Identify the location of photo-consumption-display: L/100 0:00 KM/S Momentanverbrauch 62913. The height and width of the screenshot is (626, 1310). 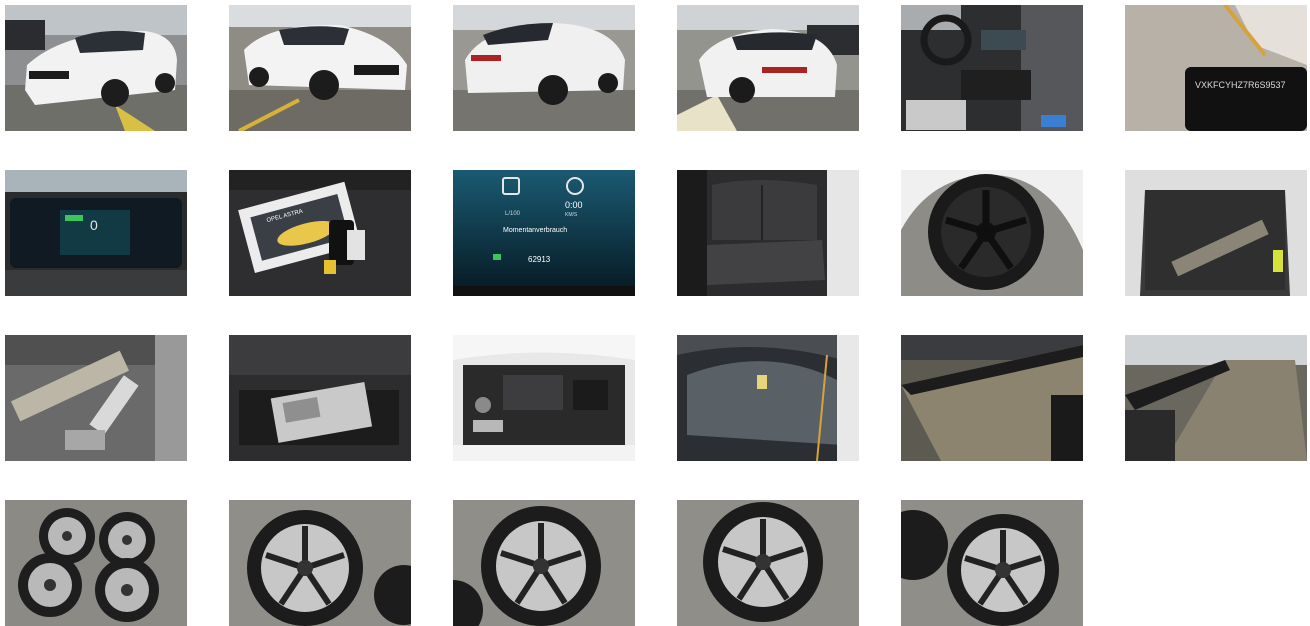
(544, 233).